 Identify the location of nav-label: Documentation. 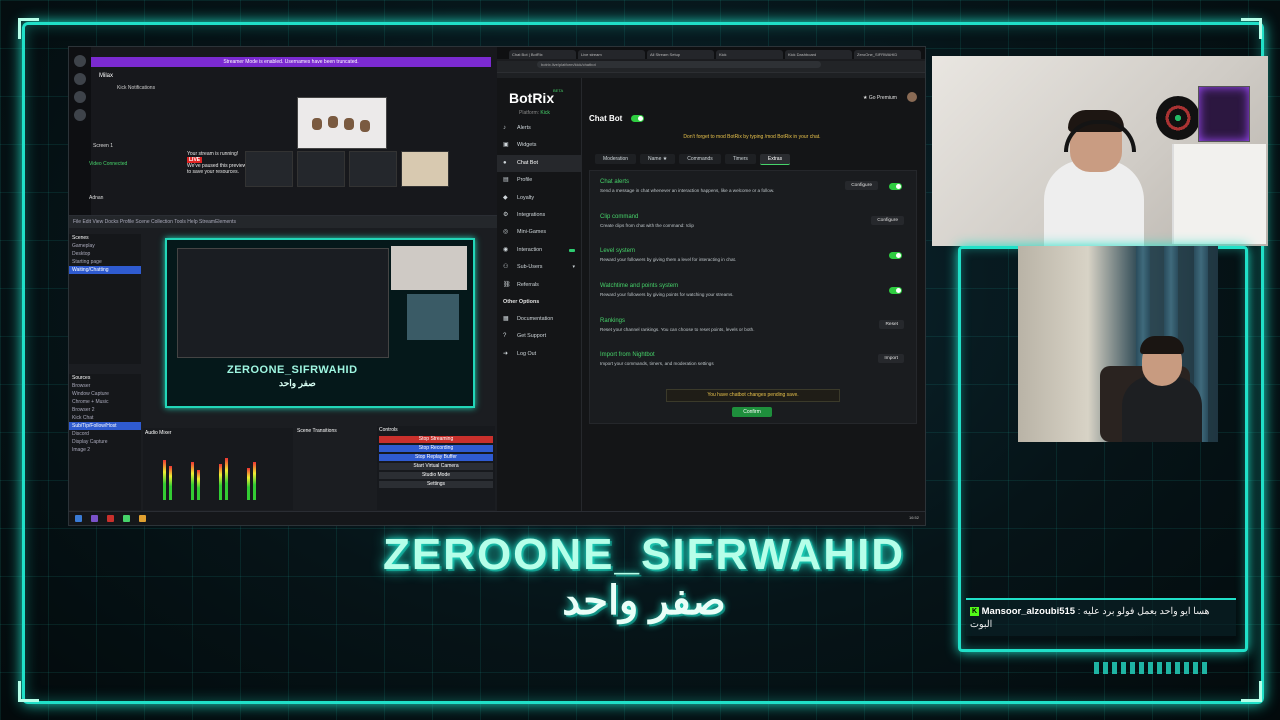
(535, 318).